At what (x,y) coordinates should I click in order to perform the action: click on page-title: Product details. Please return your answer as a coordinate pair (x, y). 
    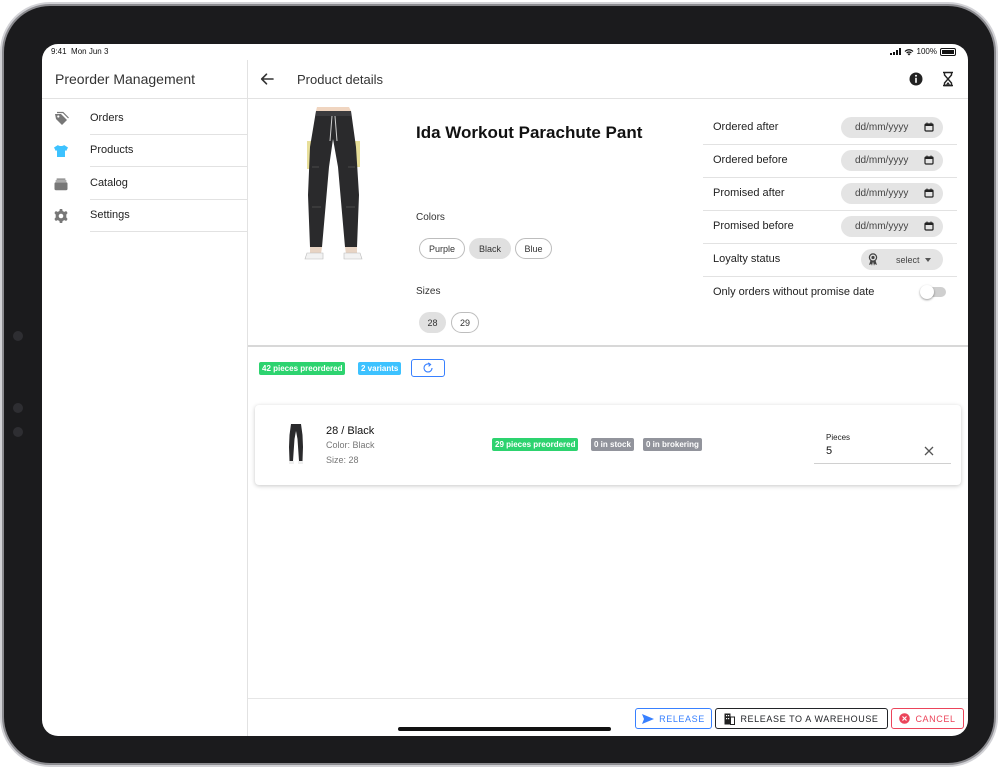
    Looking at the image, I should click on (340, 79).